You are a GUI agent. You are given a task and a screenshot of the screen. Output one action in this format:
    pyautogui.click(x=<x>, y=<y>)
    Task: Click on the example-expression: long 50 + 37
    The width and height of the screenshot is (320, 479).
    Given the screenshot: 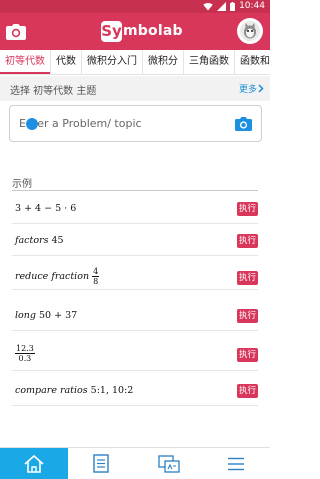 What is the action you would take?
    pyautogui.click(x=46, y=315)
    